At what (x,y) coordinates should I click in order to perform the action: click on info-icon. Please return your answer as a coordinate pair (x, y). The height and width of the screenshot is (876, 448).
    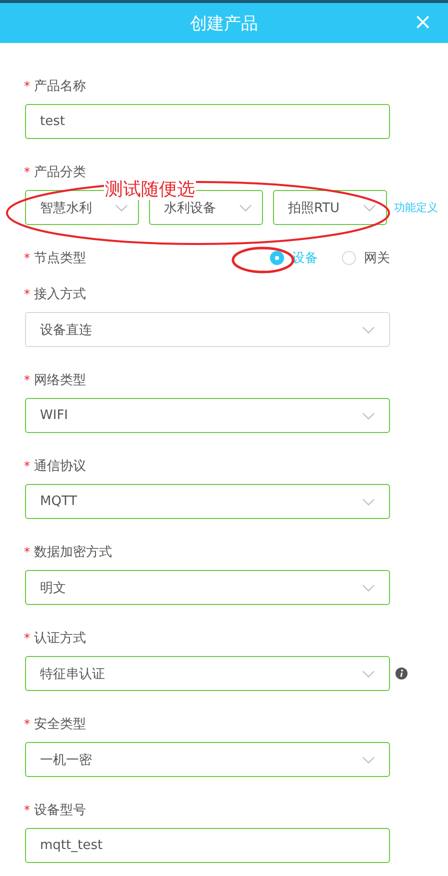
    Looking at the image, I should click on (401, 673).